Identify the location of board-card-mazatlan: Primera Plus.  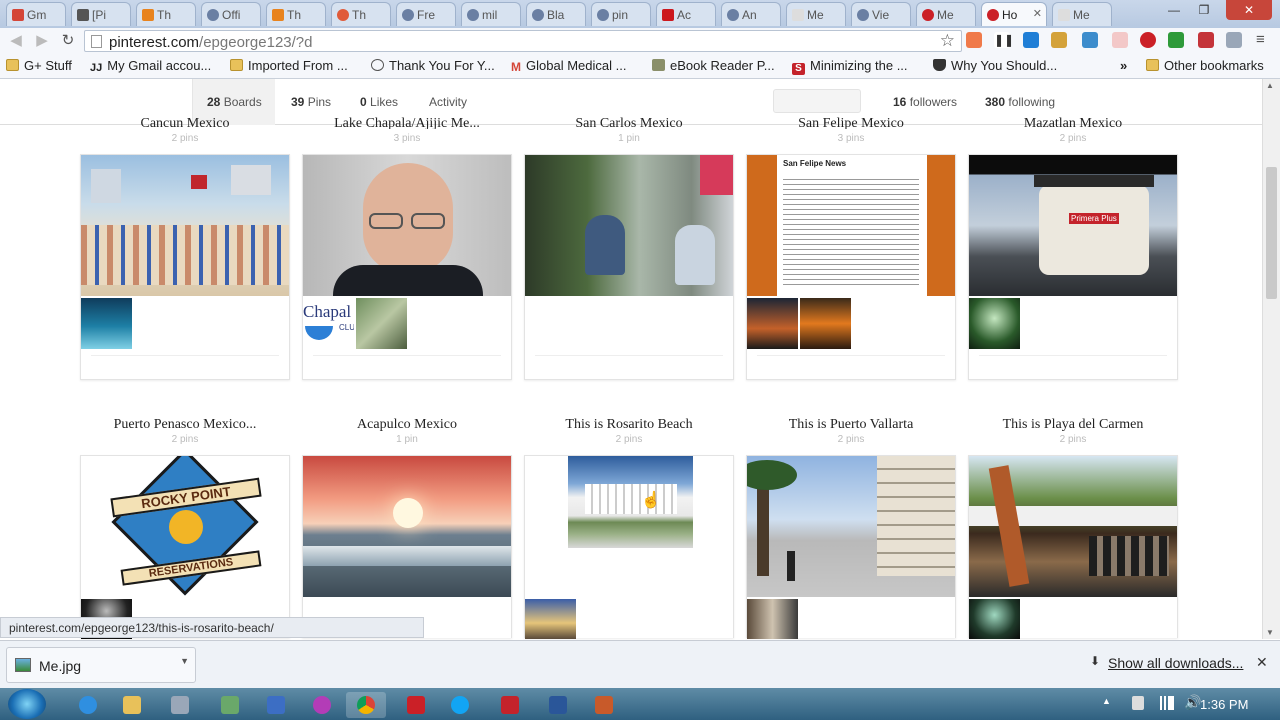
(1073, 267).